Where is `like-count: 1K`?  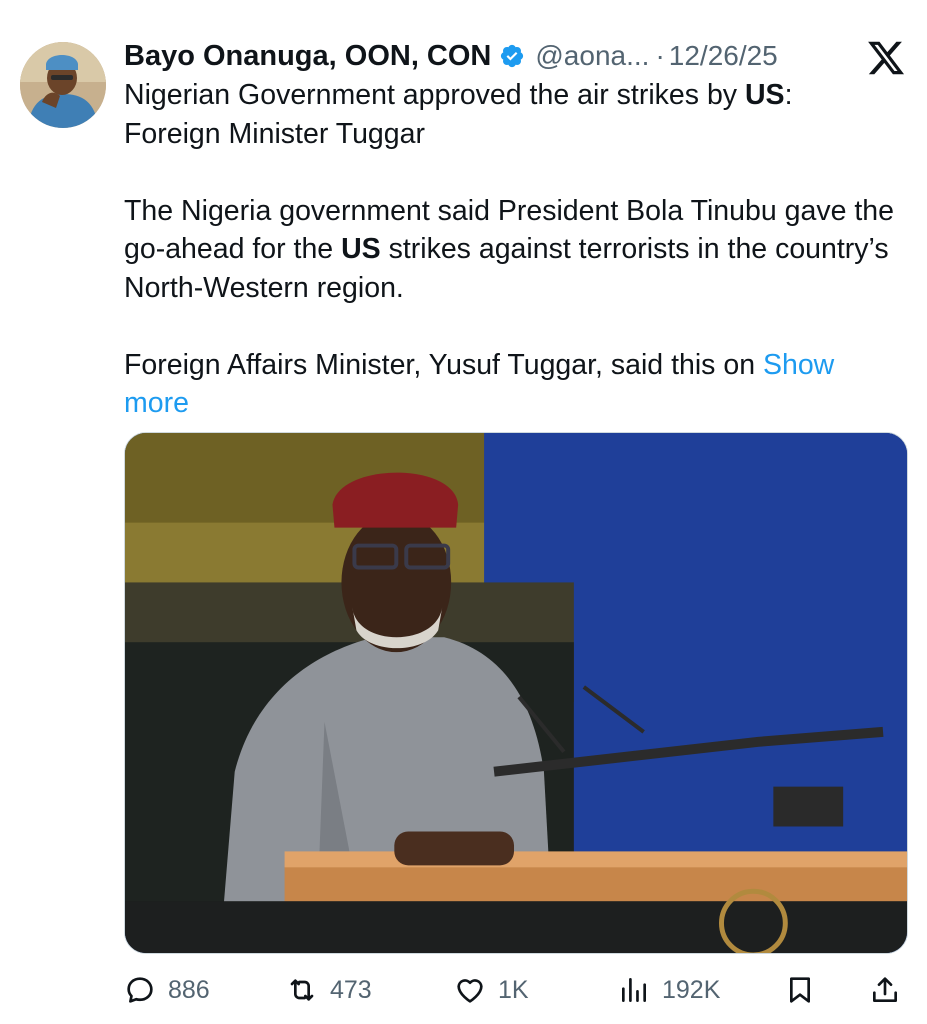
like-count: 1K is located at coordinates (513, 989).